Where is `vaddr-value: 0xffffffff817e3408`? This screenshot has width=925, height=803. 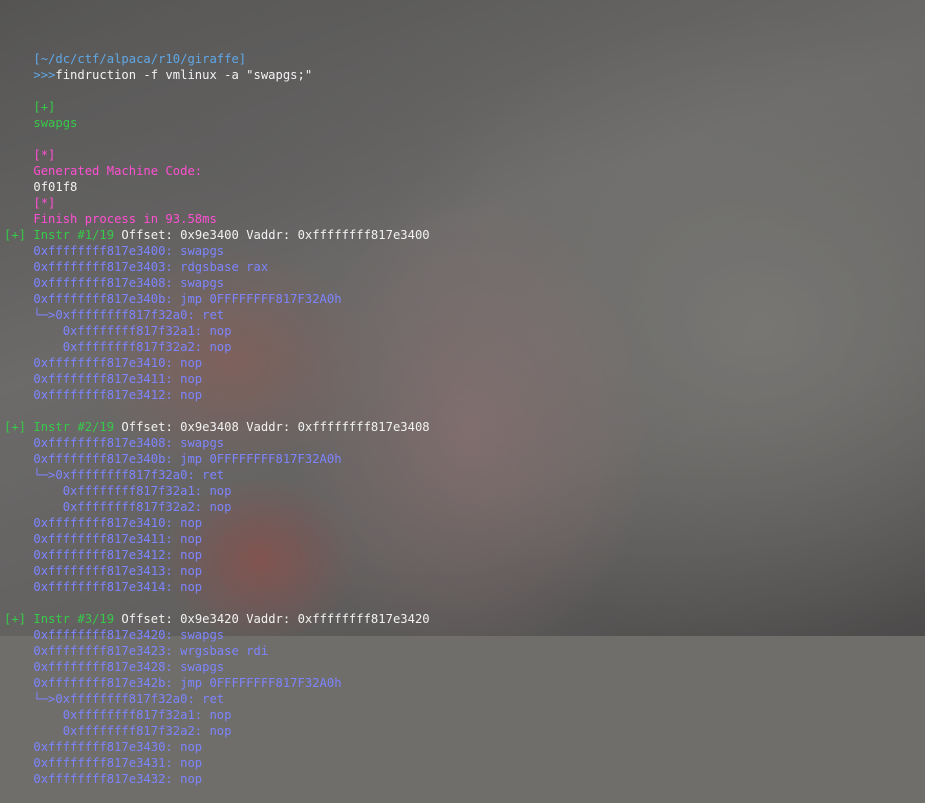 vaddr-value: 0xffffffff817e3408 is located at coordinates (363, 427).